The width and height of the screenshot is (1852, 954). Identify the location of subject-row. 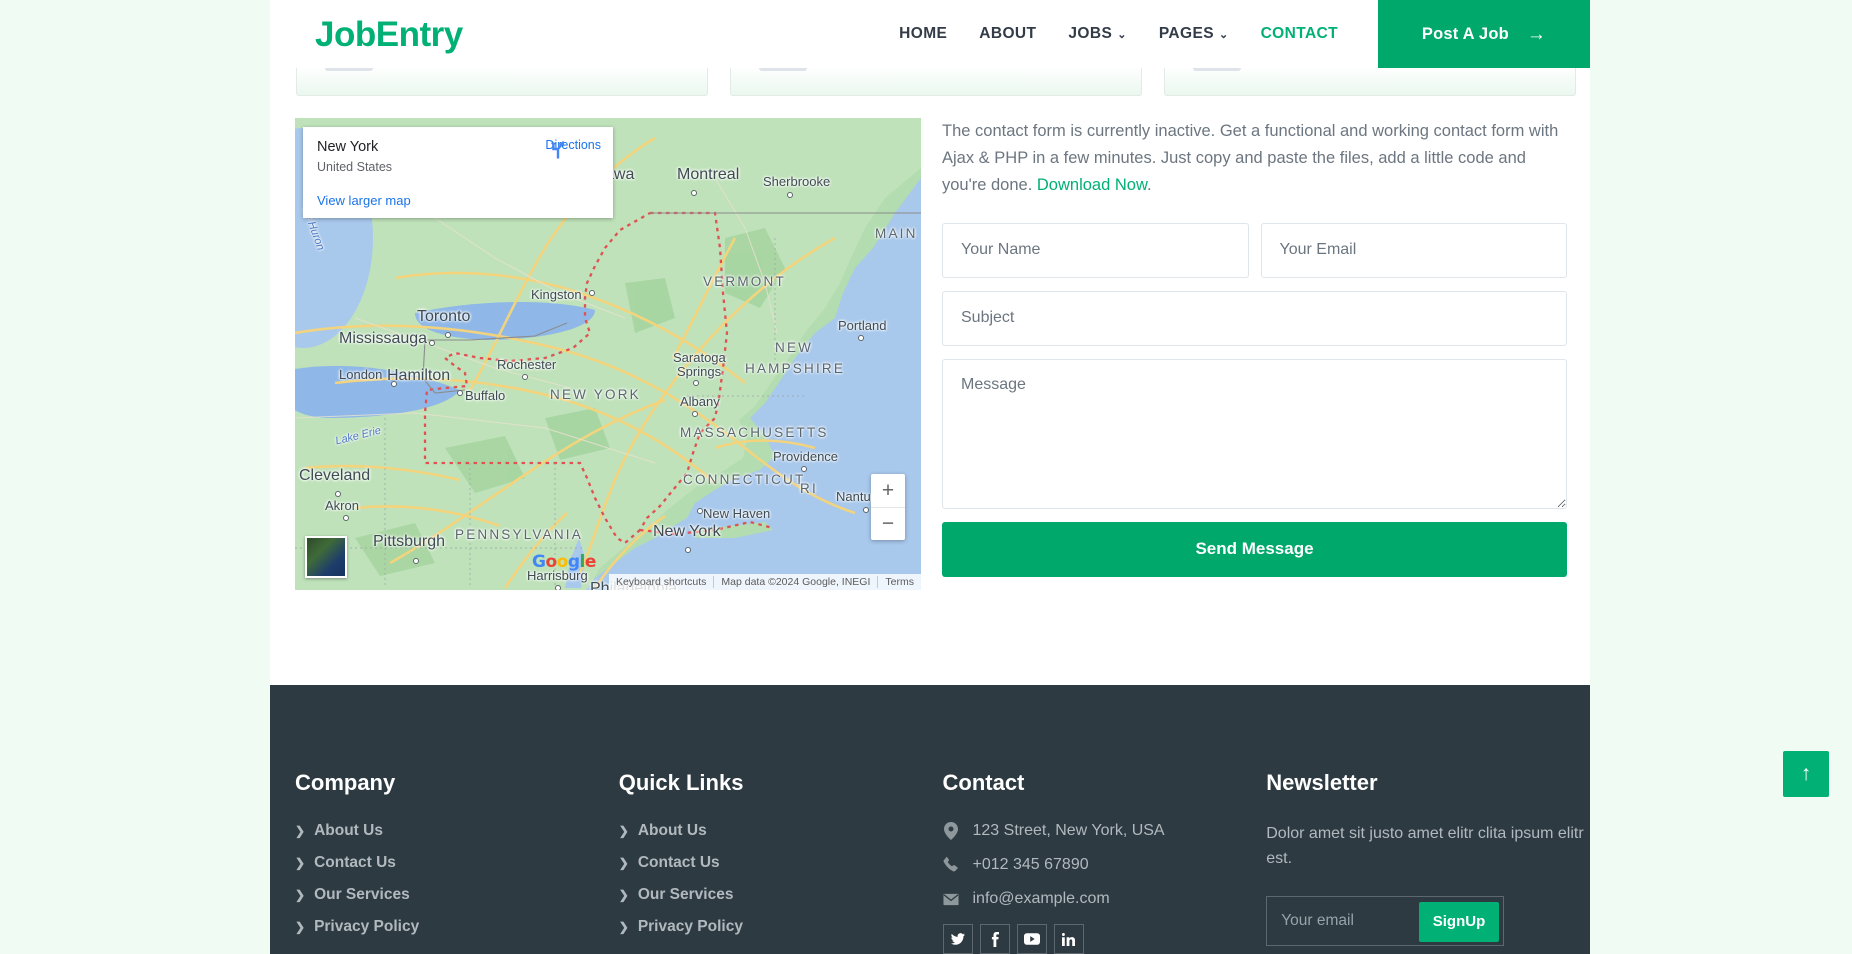
(1254, 318).